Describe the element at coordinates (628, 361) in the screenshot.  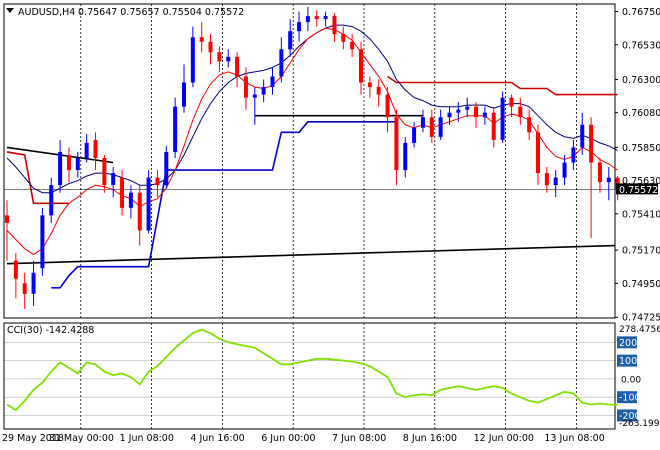
I see `cci-level-label: 100` at that location.